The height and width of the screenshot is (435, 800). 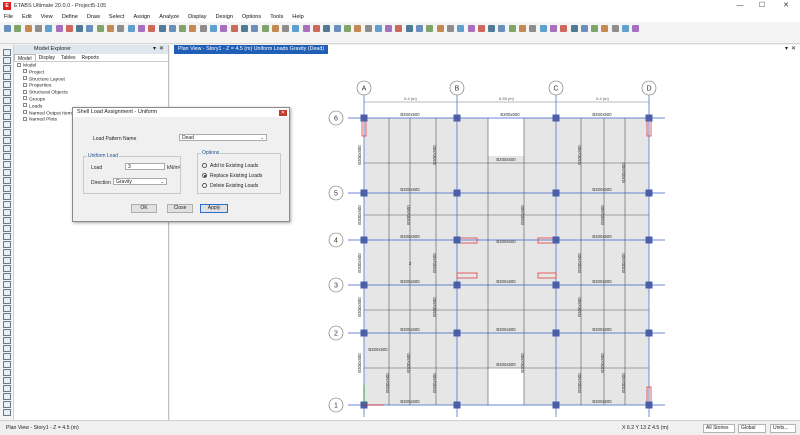 What do you see at coordinates (91, 73) in the screenshot?
I see `tree-item-project: Project` at bounding box center [91, 73].